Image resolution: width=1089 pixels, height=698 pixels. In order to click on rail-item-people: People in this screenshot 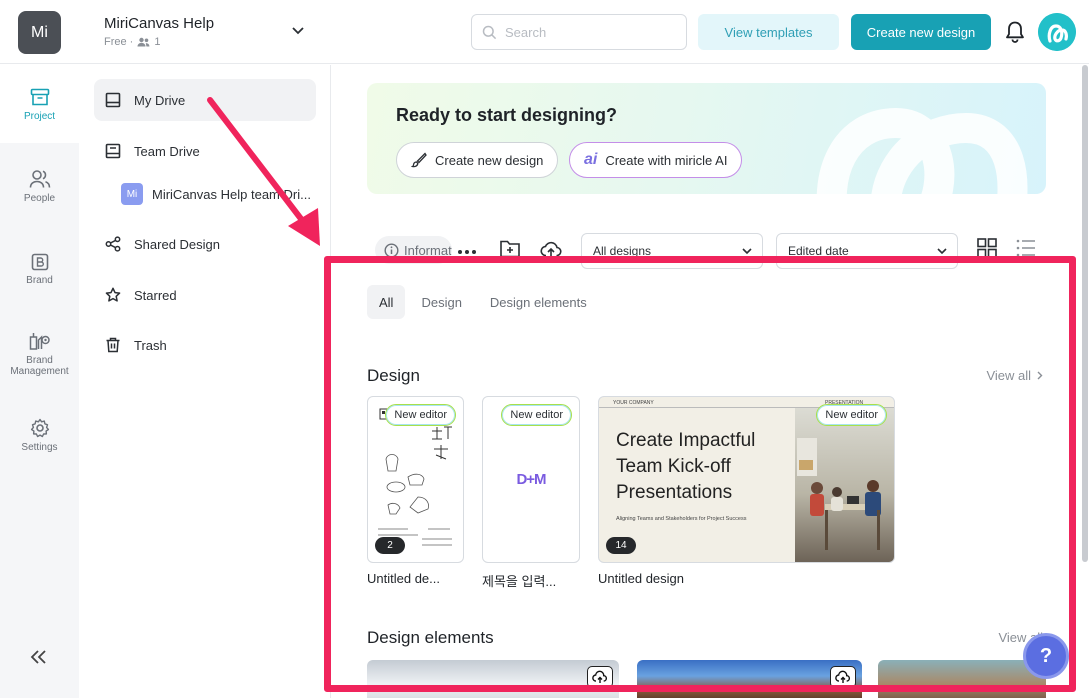, I will do `click(39, 186)`.